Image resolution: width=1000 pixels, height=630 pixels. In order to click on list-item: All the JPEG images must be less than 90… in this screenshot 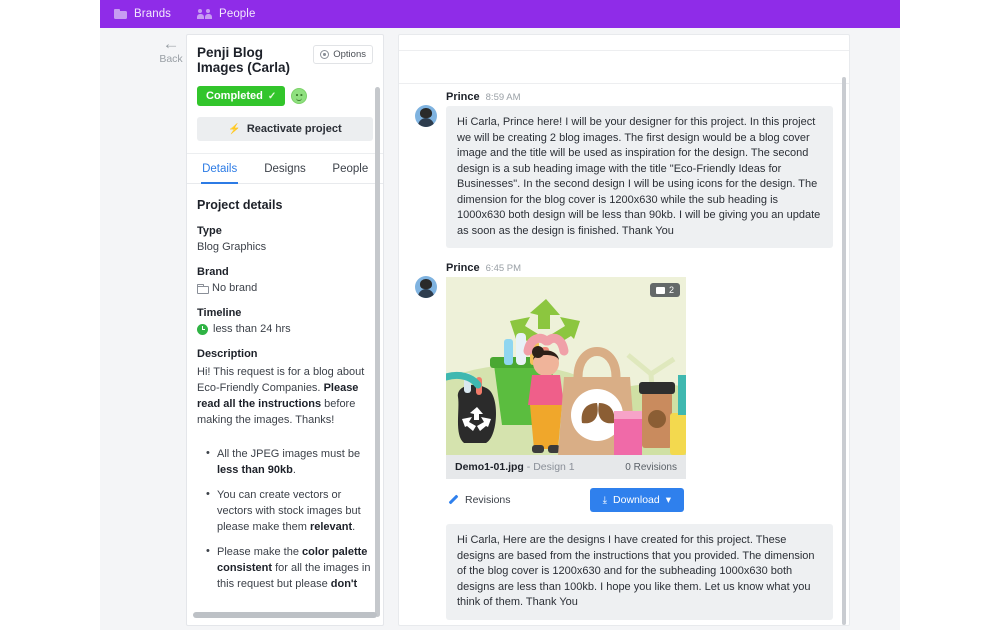, I will do `click(289, 461)`.